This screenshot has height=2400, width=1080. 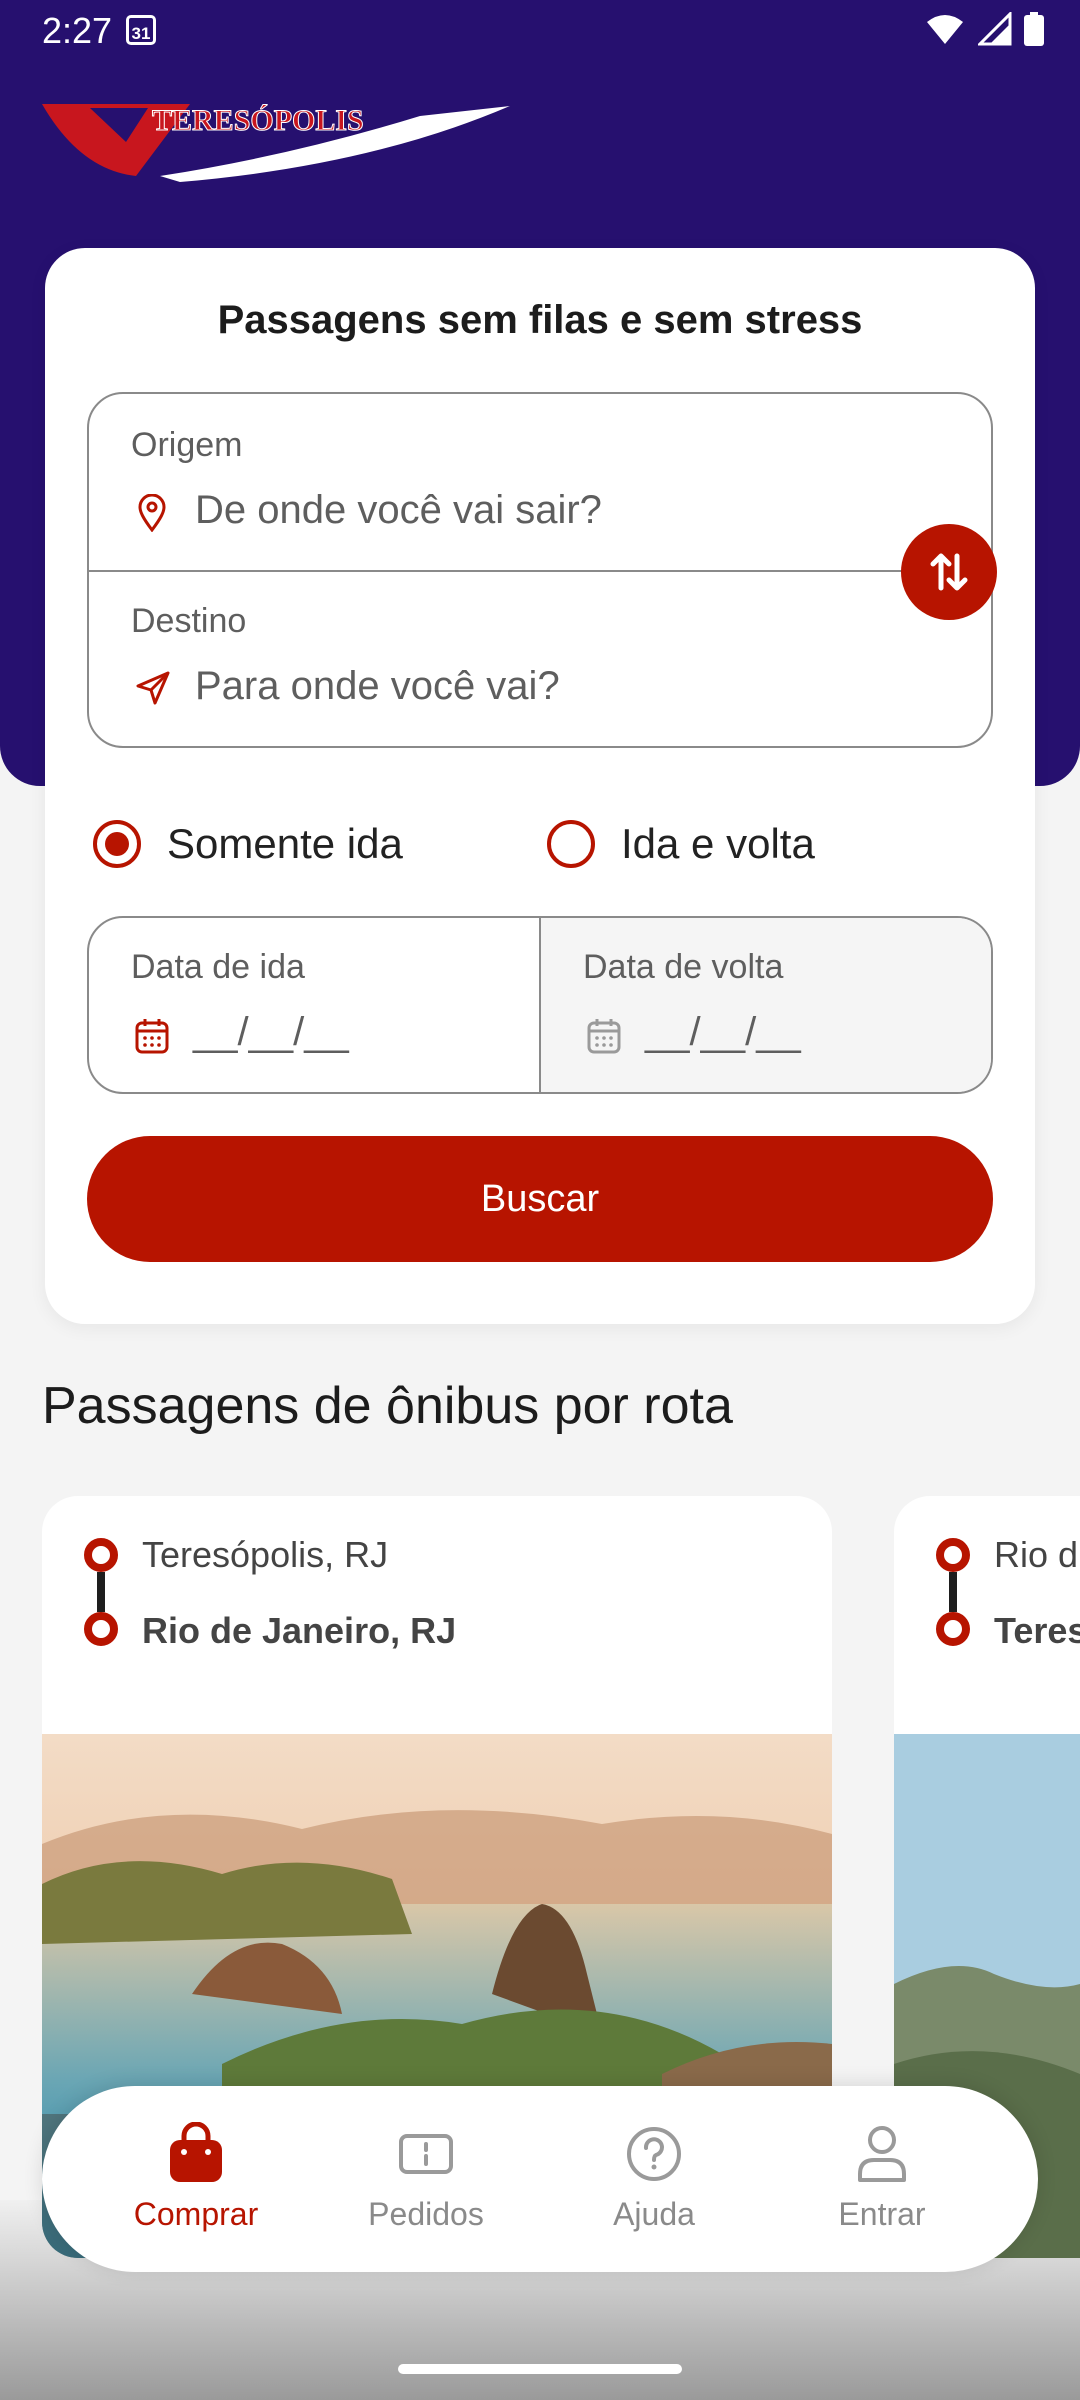 I want to click on battery-icon, so click(x=1034, y=29).